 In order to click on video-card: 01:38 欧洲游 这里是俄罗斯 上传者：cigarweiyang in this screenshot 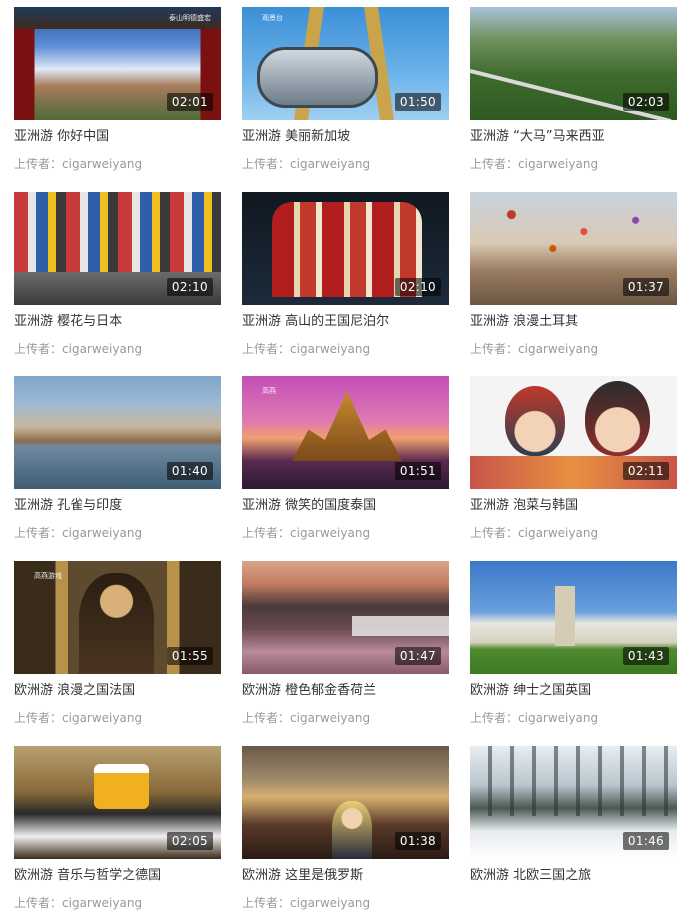, I will do `click(345, 828)`.